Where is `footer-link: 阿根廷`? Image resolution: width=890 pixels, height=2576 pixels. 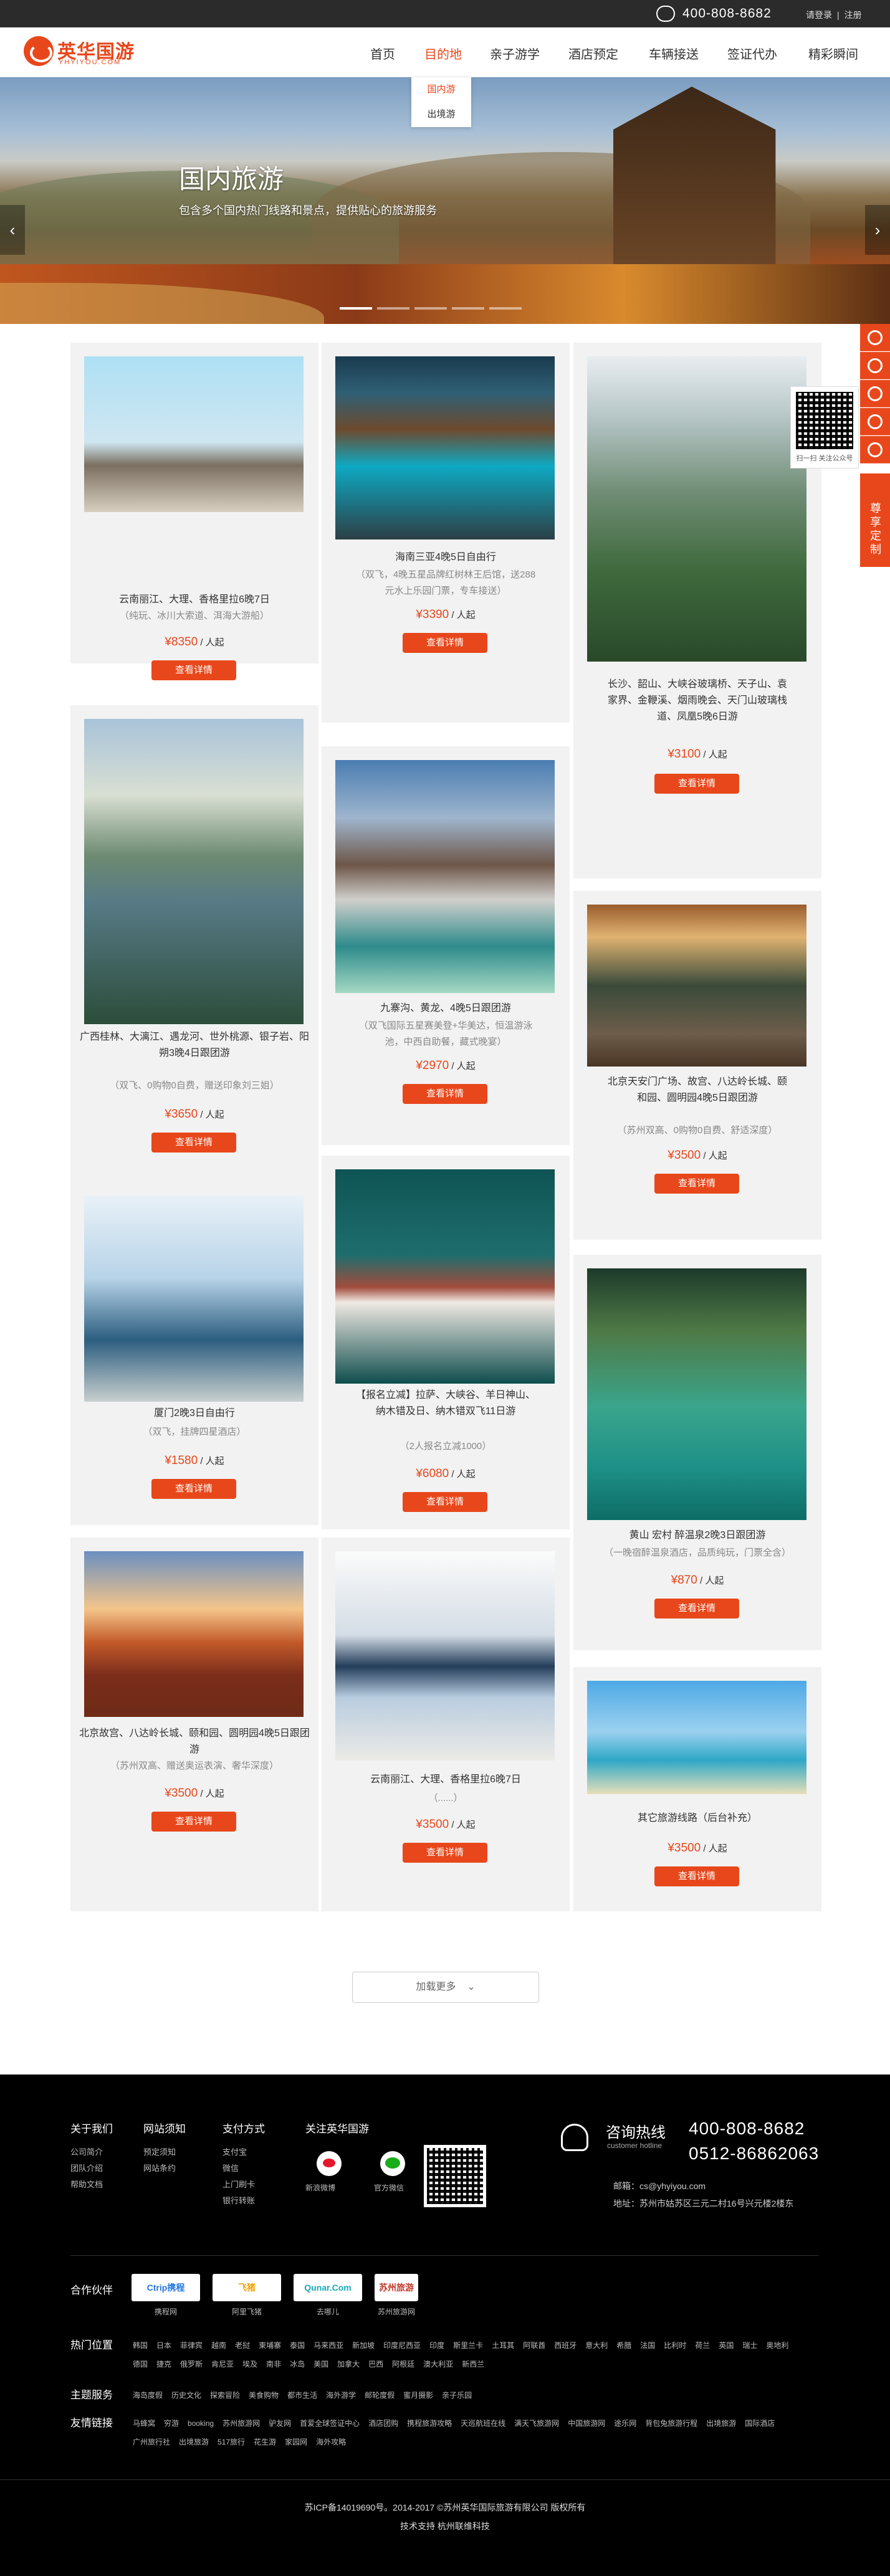 footer-link: 阿根廷 is located at coordinates (403, 2364).